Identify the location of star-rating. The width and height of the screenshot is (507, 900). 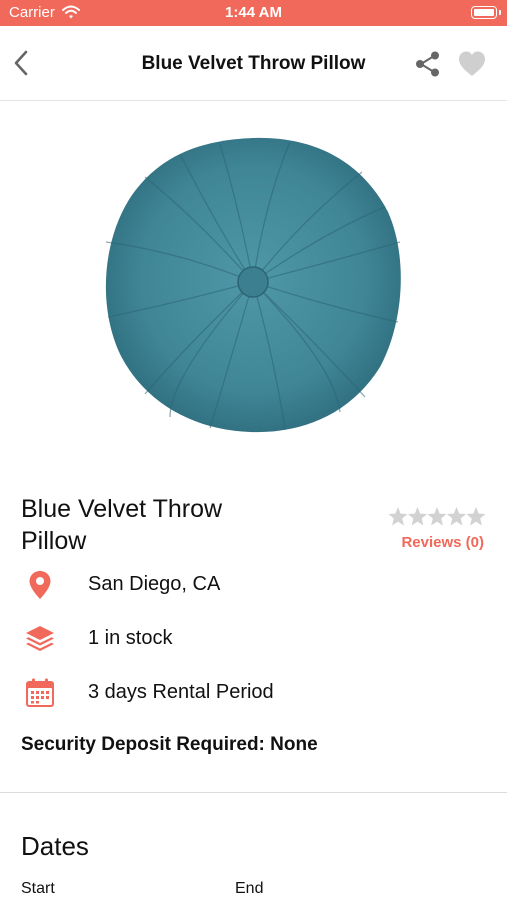
(438, 517).